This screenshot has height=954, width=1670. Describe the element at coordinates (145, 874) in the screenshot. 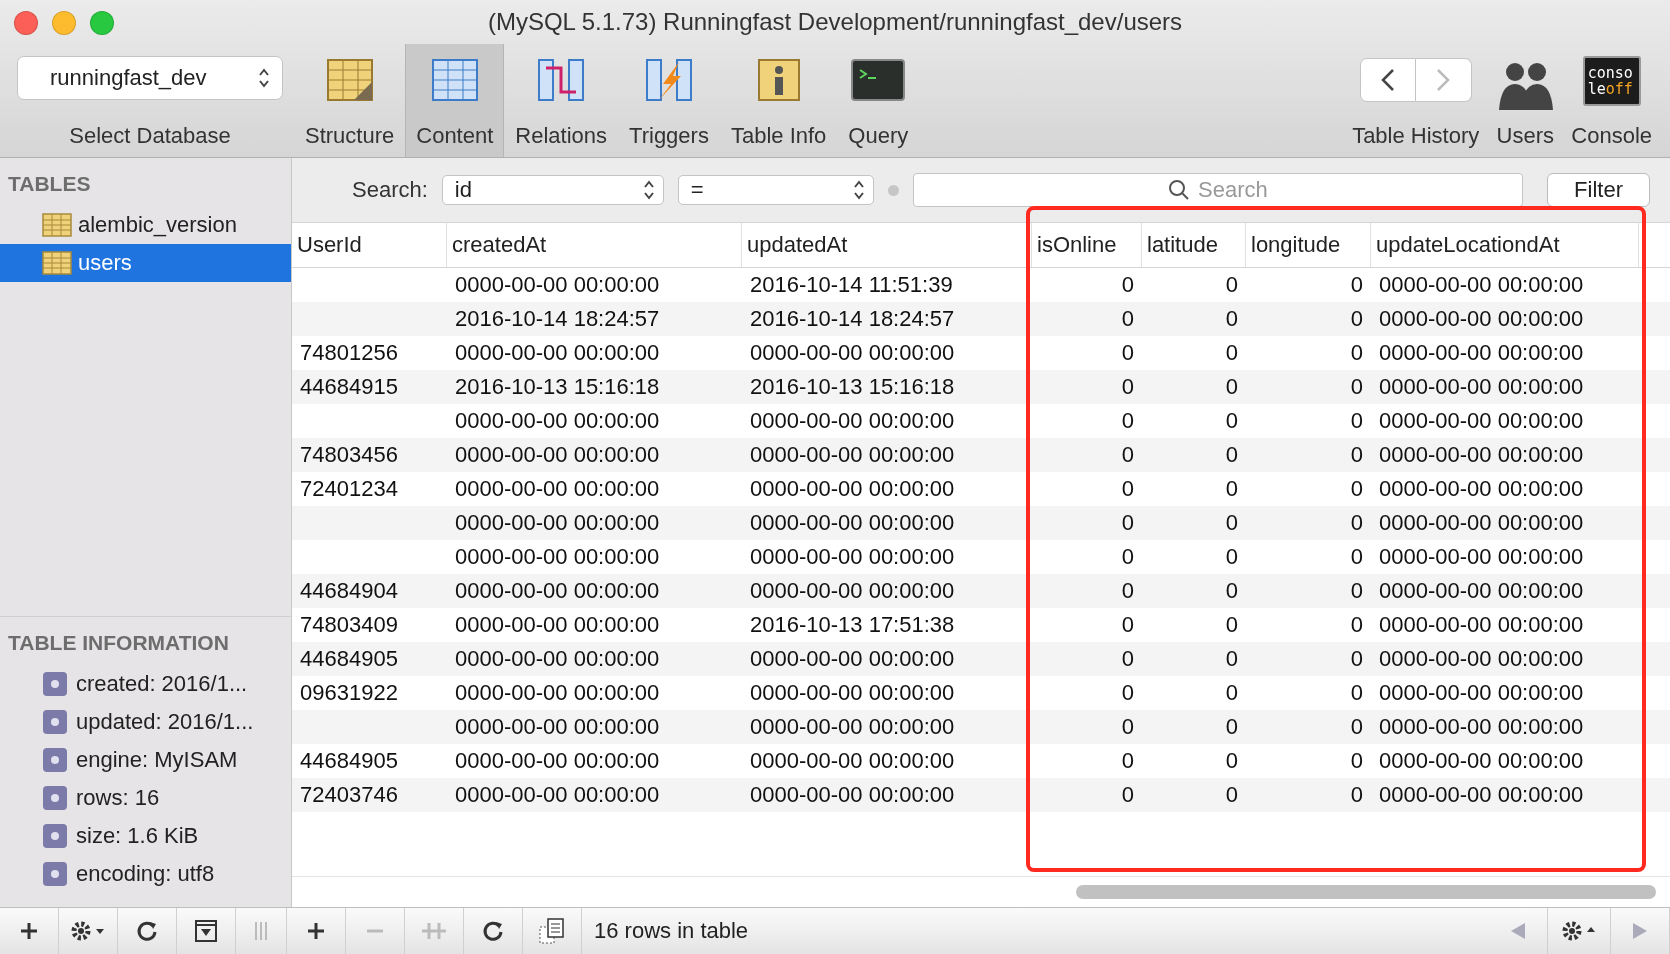

I see `info-text: encoding: utf8` at that location.